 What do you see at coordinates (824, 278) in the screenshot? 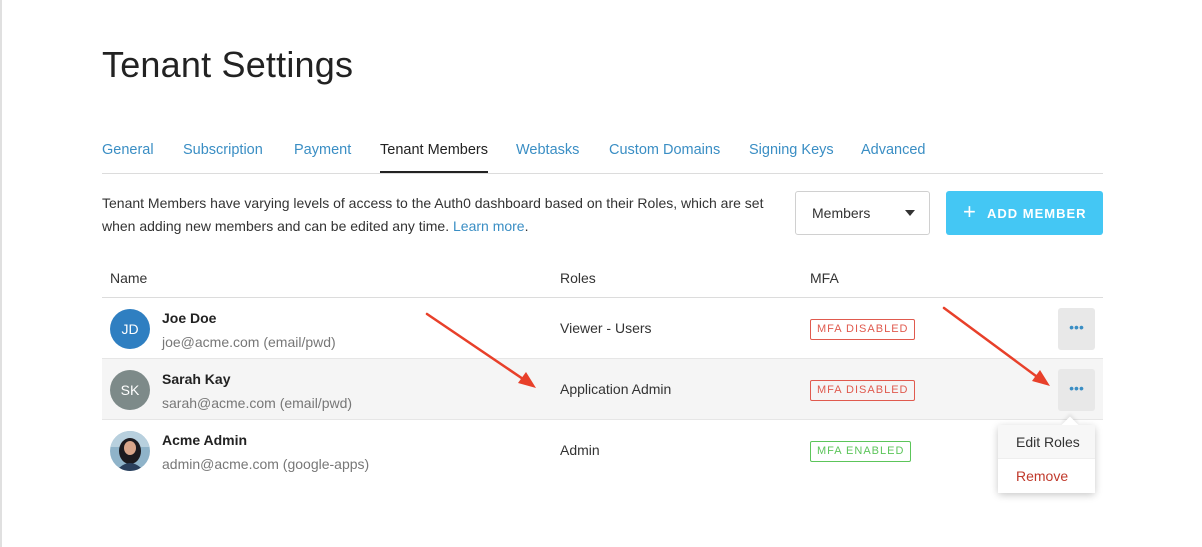
I see `column-header-mfa: MFA` at bounding box center [824, 278].